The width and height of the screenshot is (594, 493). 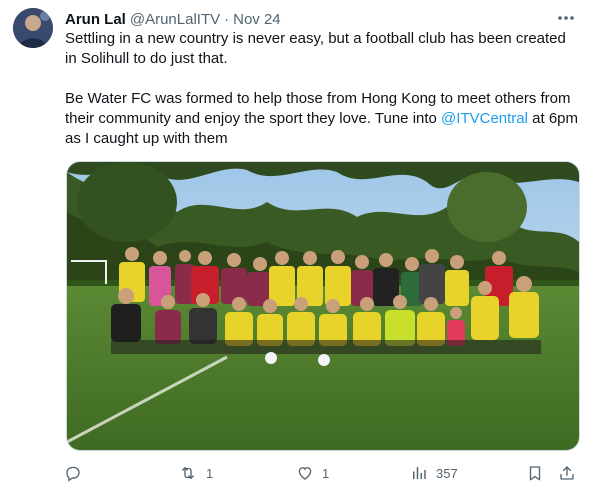 I want to click on views-chart-icon, so click(x=419, y=473).